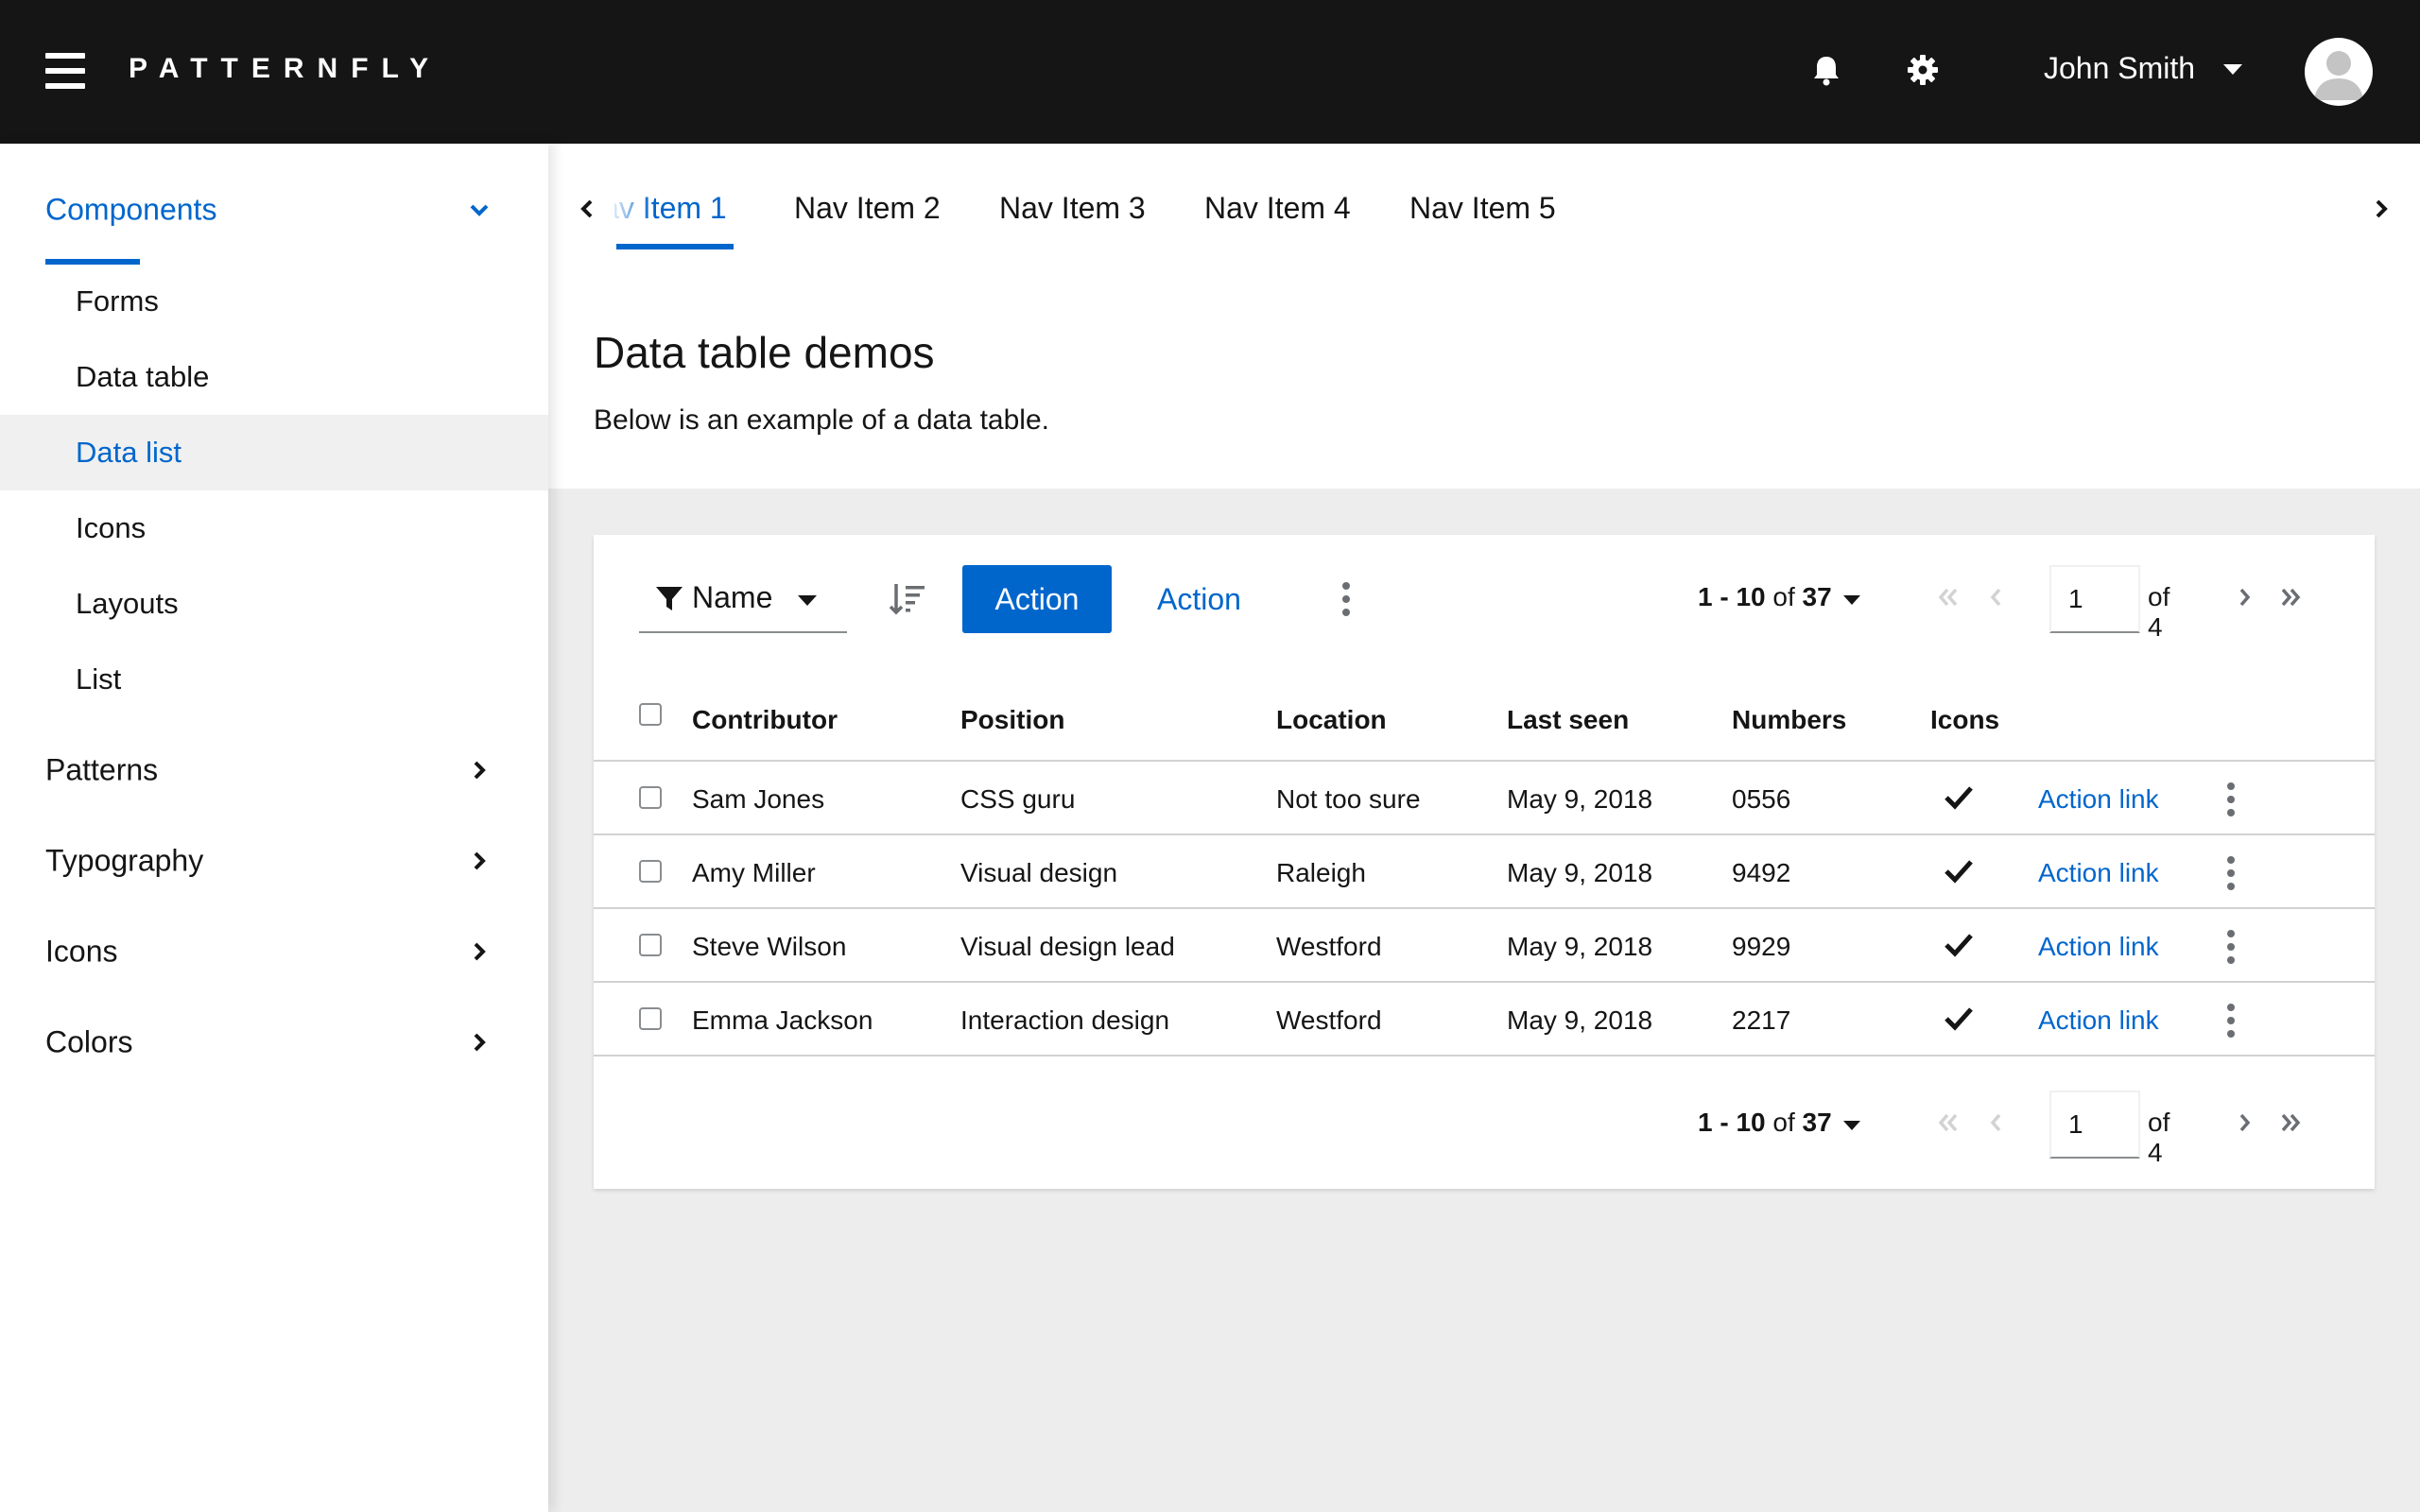  I want to click on column-header-numbers: Numbers, so click(1789, 720).